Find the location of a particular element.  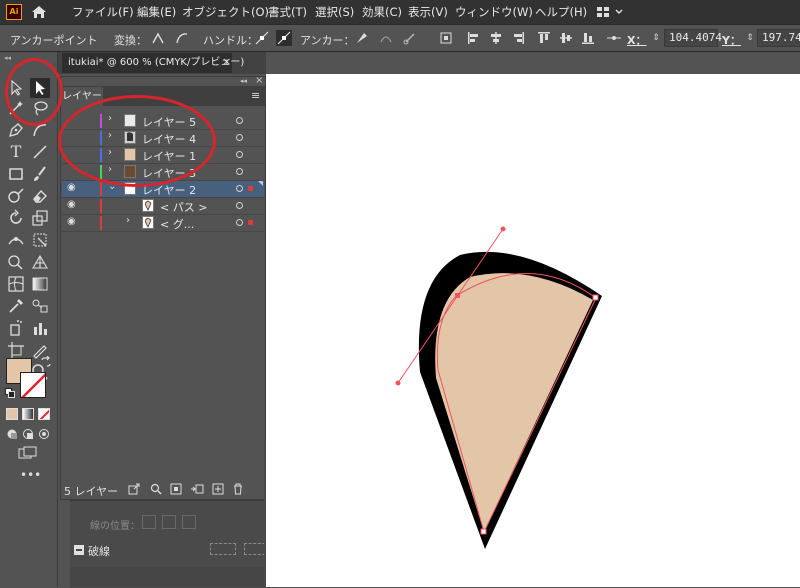

annotation-circle-tools is located at coordinates (34, 92).